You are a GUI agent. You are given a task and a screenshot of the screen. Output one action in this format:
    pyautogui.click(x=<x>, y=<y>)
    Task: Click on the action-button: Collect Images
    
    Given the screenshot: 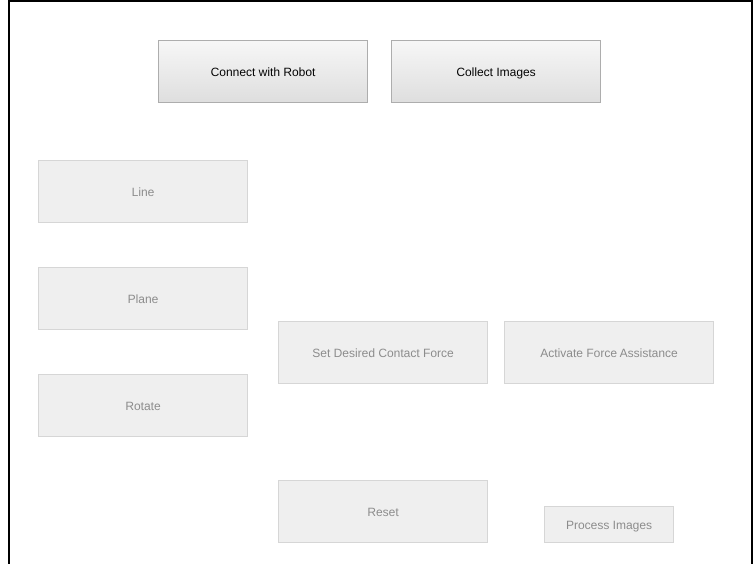 What is the action you would take?
    pyautogui.click(x=496, y=71)
    